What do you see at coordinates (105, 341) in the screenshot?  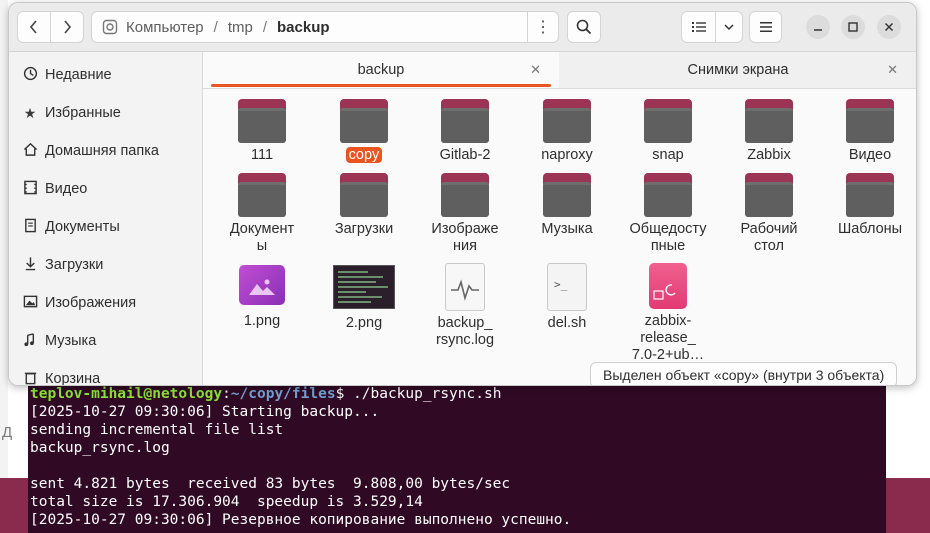 I see `sidebar-item-music: Музыка` at bounding box center [105, 341].